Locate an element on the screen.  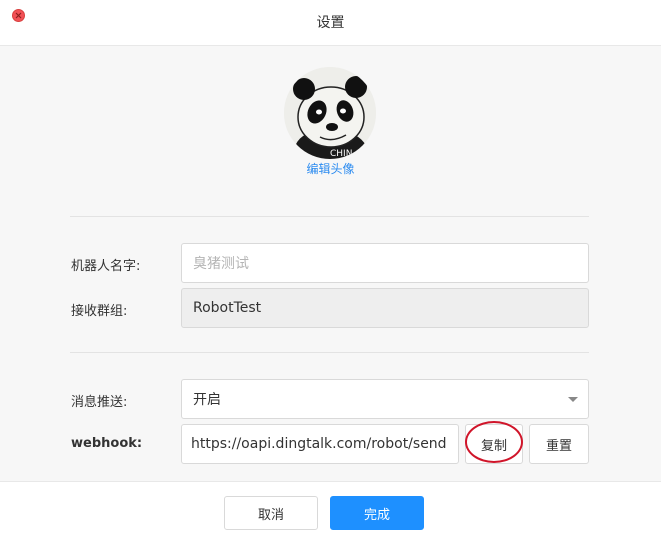
cancel-button: 取消 is located at coordinates (271, 513).